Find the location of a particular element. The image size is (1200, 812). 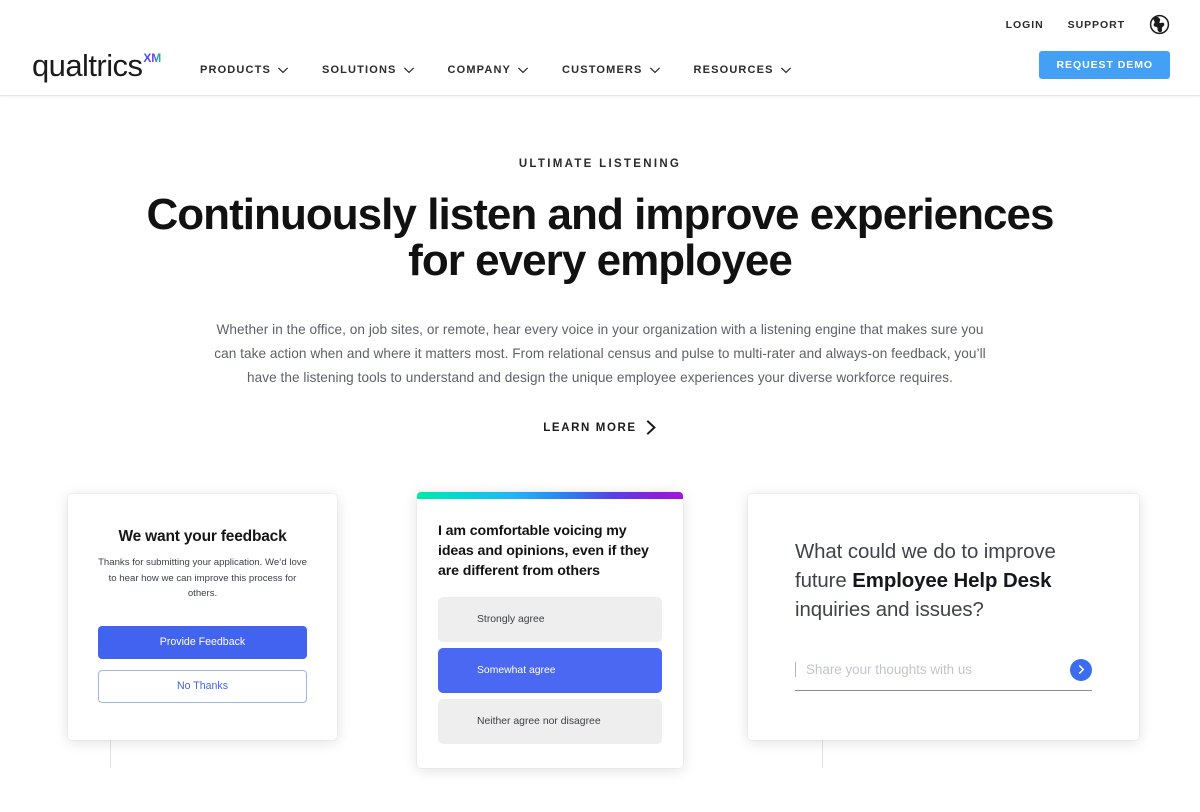

hero-eyebrow: ULTIMATE LISTENING is located at coordinates (600, 164).